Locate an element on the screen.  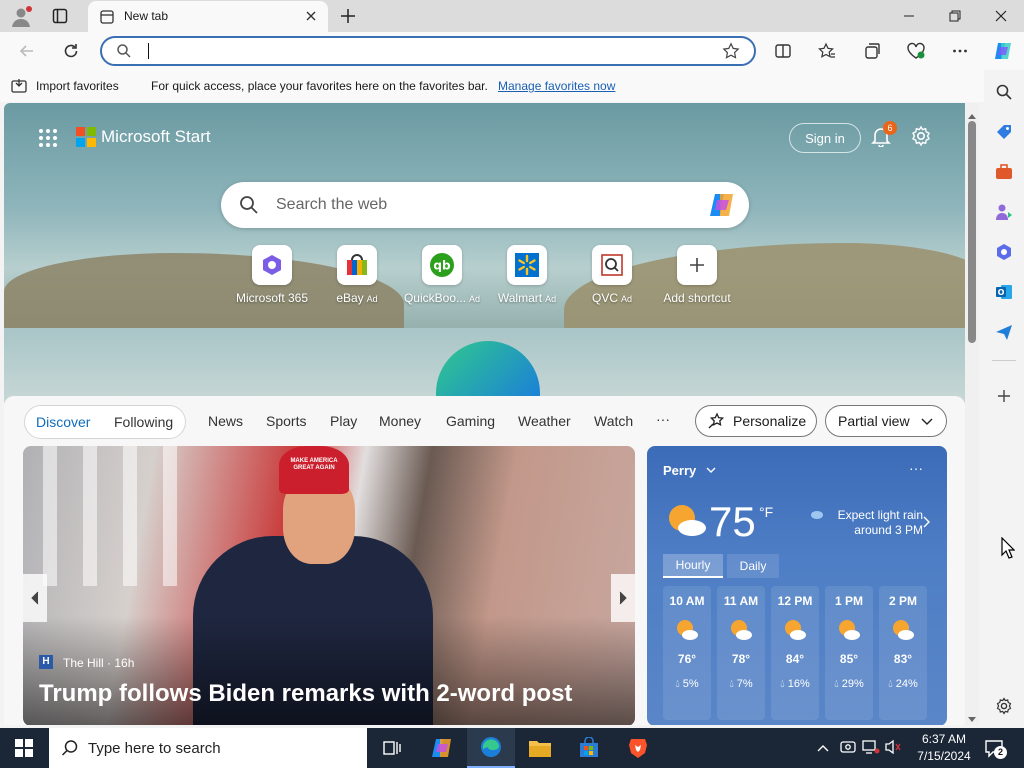
address-text is located at coordinates (149, 51).